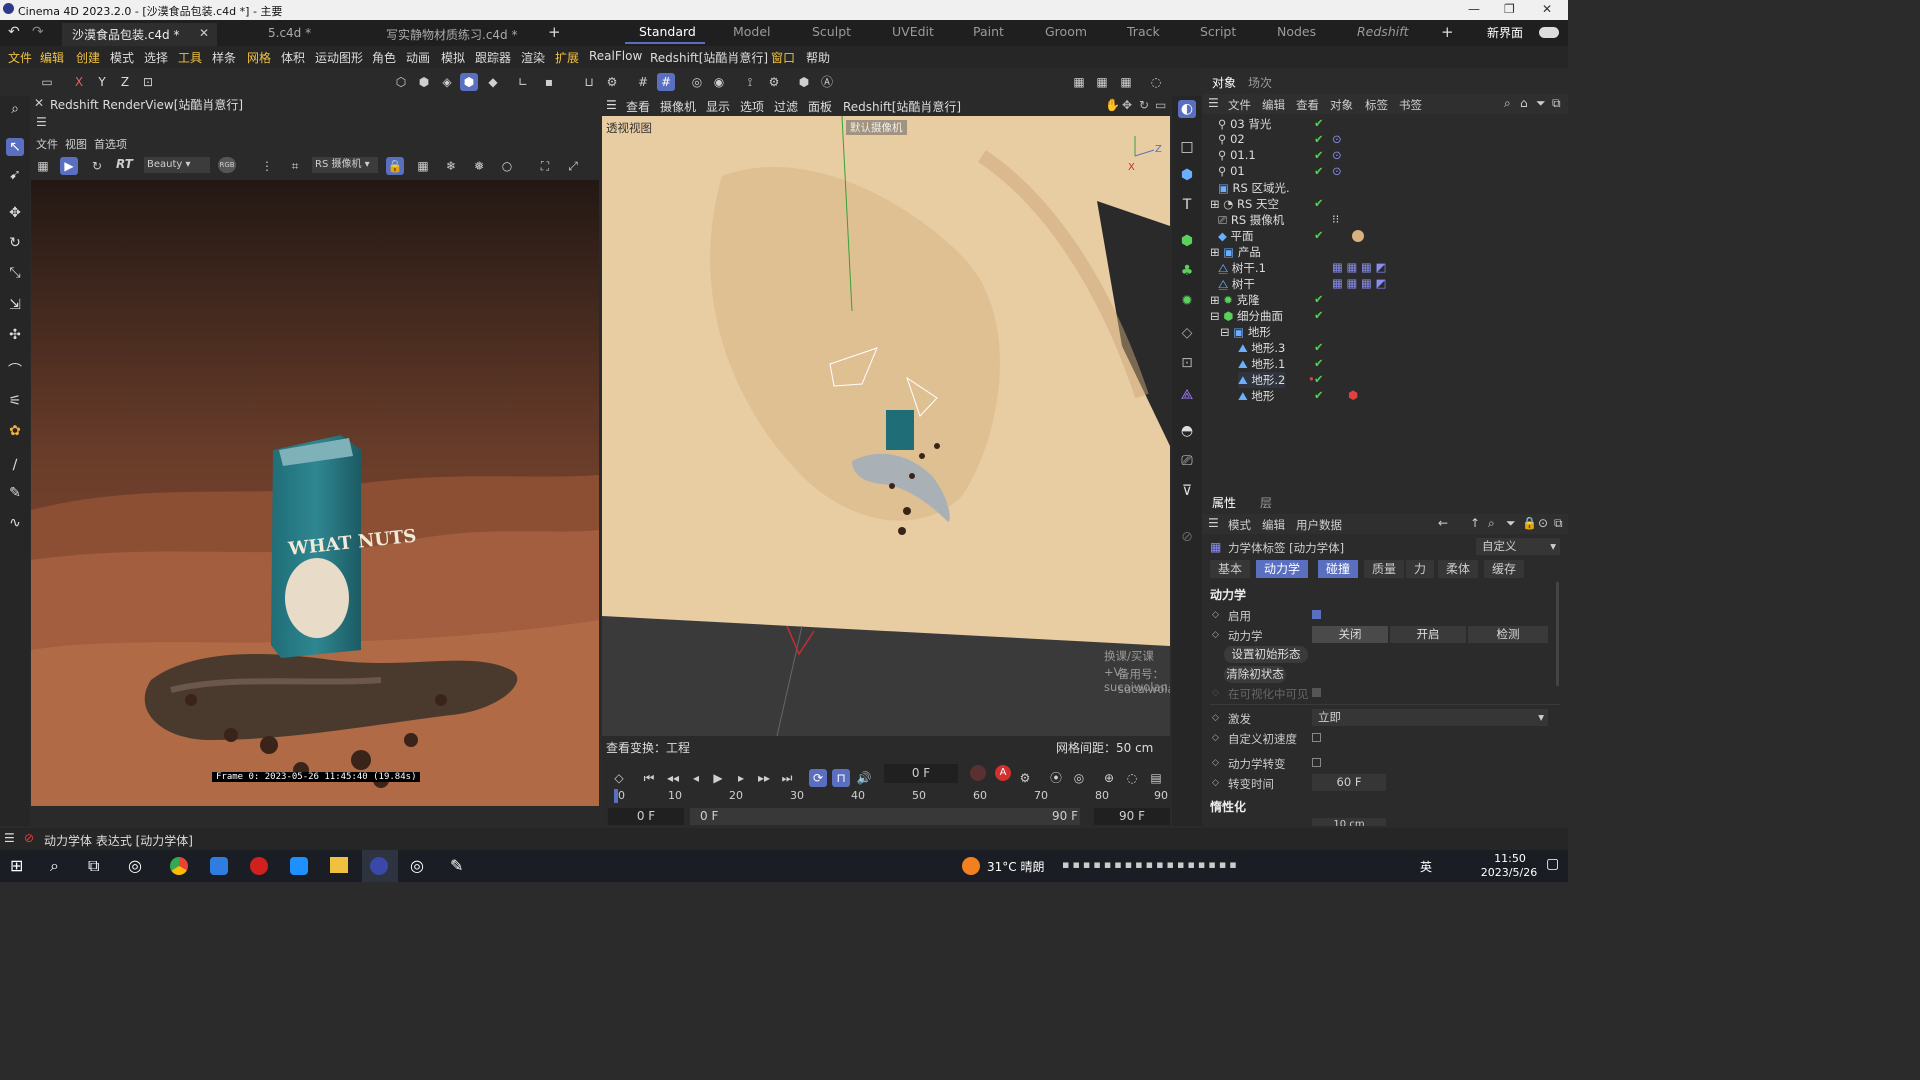 The image size is (1920, 1080). What do you see at coordinates (1443, 523) in the screenshot?
I see `back-icon: ←` at bounding box center [1443, 523].